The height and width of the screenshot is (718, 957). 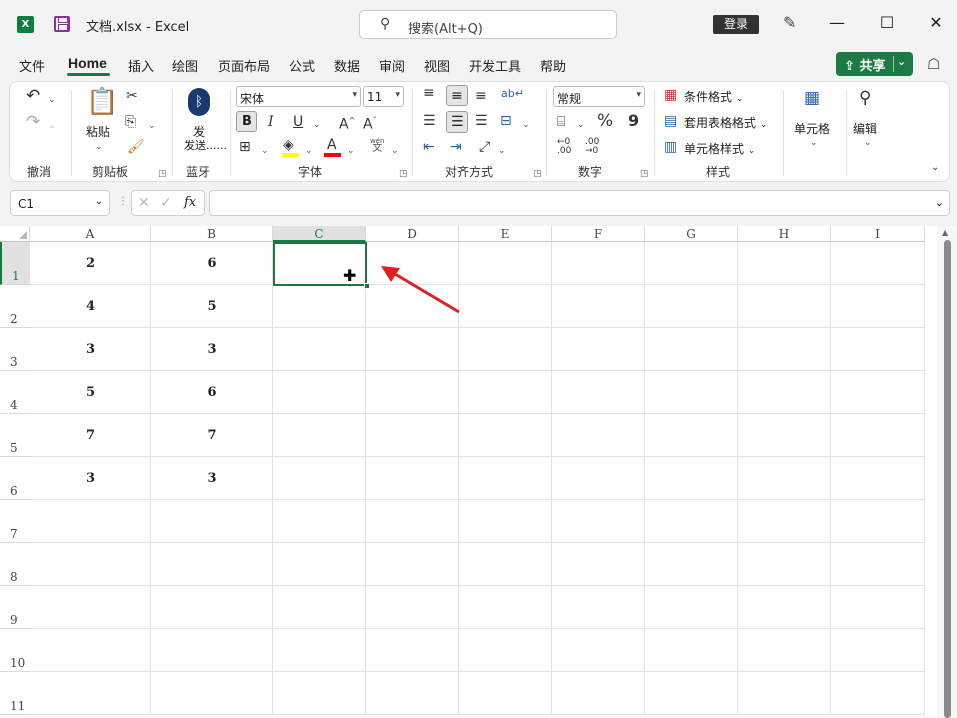 I want to click on menu-page-layout: 页面布局, so click(x=244, y=65).